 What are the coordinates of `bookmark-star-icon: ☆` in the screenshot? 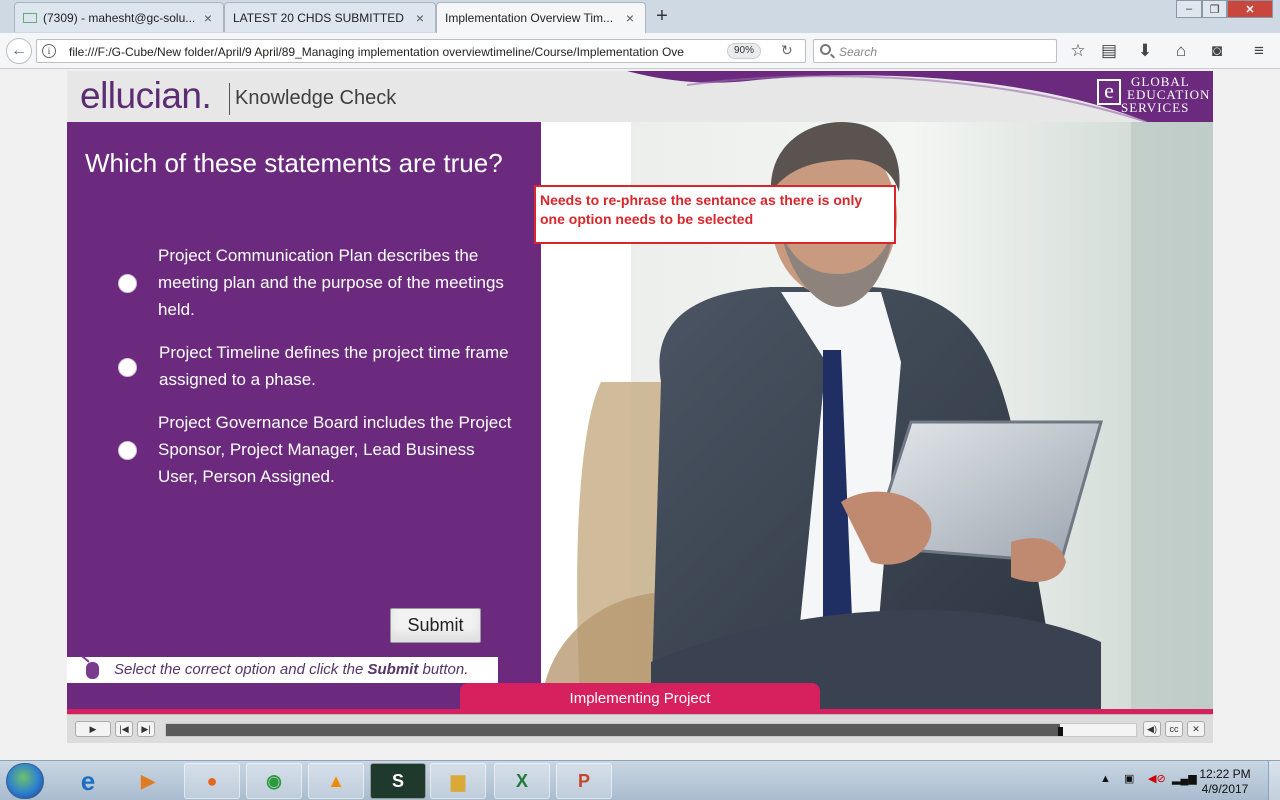 It's located at (1078, 51).